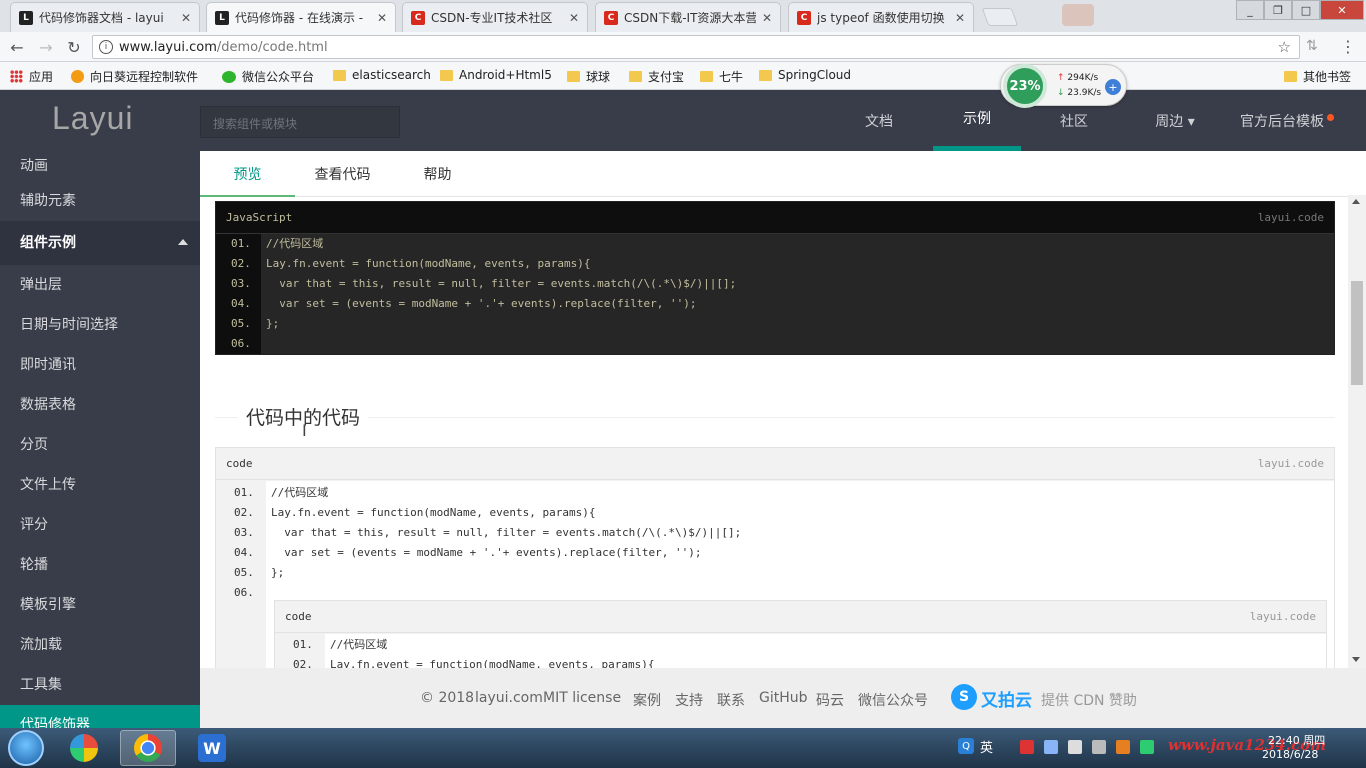 Image resolution: width=1366 pixels, height=768 pixels. What do you see at coordinates (100, 485) in the screenshot?
I see `sidebar-item-upload: 文件上传` at bounding box center [100, 485].